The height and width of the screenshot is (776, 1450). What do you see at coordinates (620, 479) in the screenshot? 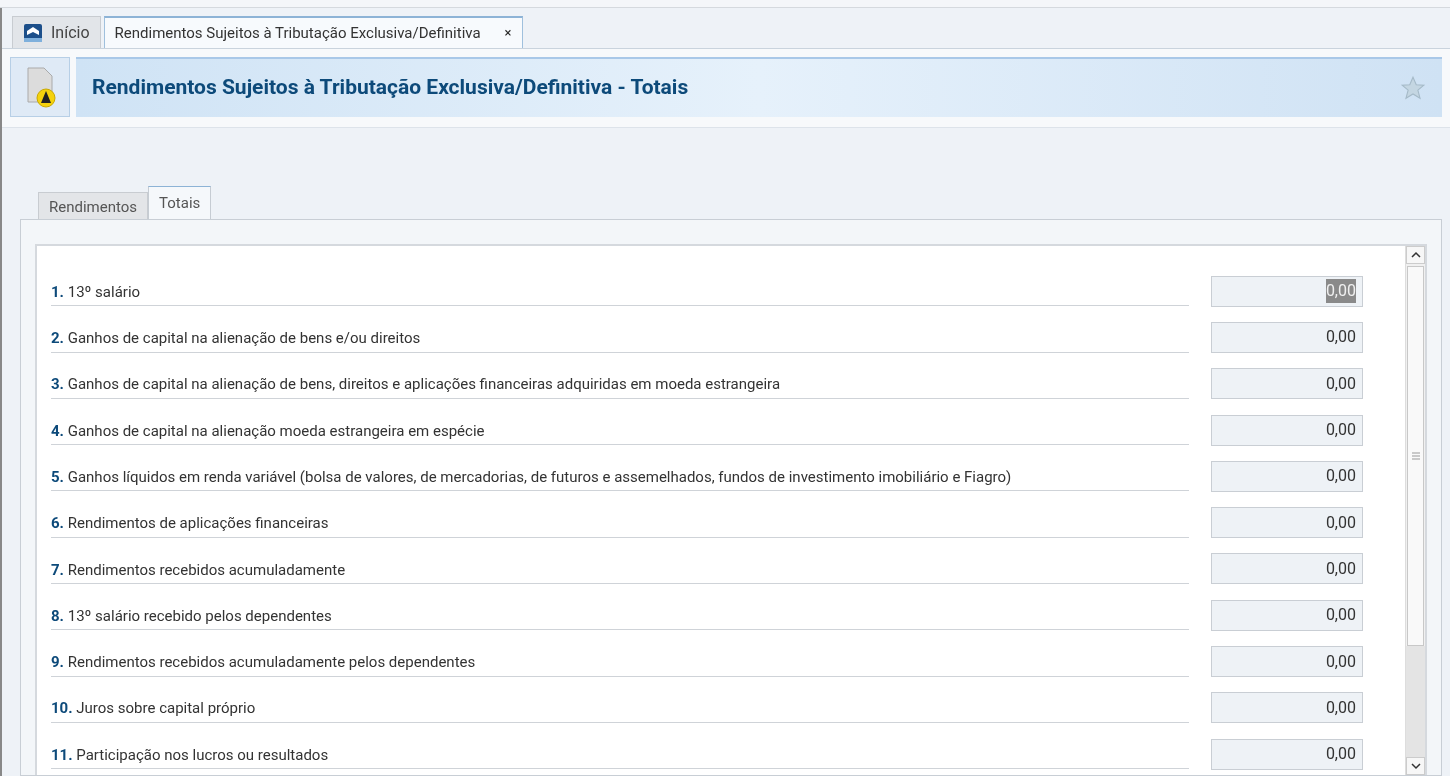
I see `field-label: 5. Ganhos líquidos em renda variável (bolsa de valores, de mercadorias, de futuros e assemelhados, fundos de investimento imobiliário e Fiagro)` at bounding box center [620, 479].